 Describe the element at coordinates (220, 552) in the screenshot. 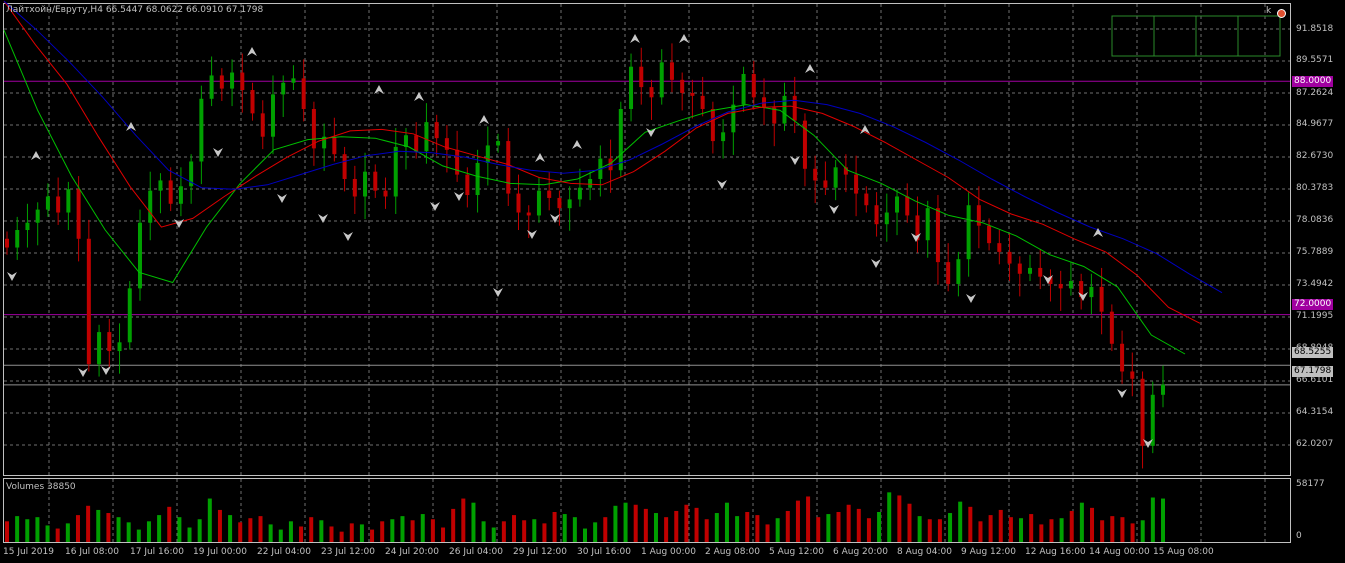

I see `time-label: 19 Jul 00:00` at that location.